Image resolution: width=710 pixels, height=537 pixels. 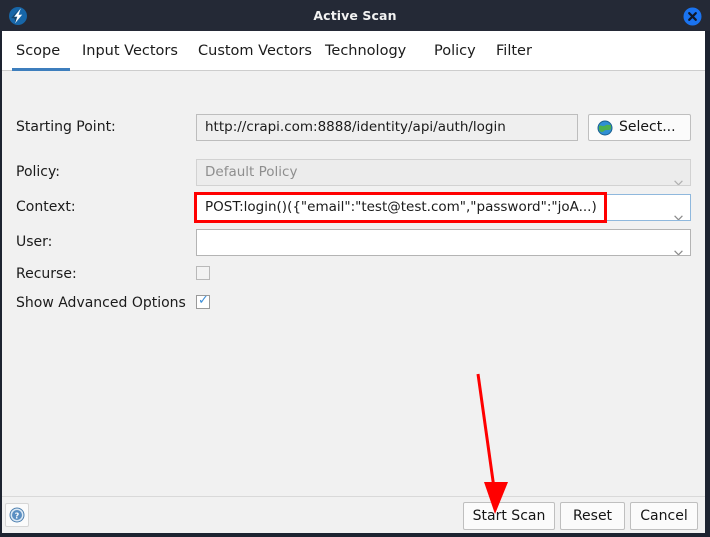 I want to click on close-icon, so click(x=692, y=16).